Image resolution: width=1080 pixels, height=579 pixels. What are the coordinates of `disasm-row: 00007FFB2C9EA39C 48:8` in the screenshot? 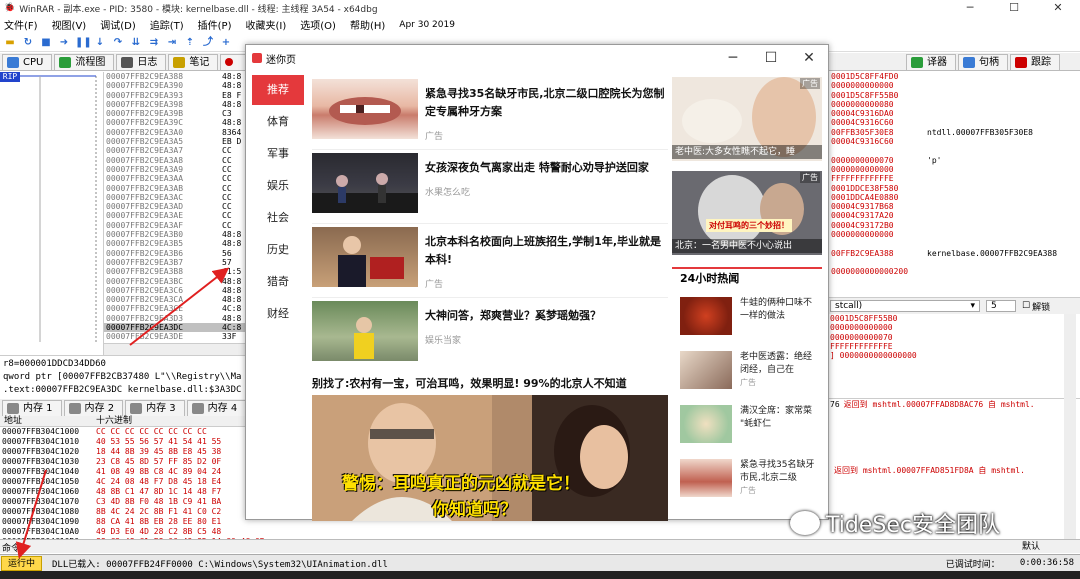 It's located at (176, 122).